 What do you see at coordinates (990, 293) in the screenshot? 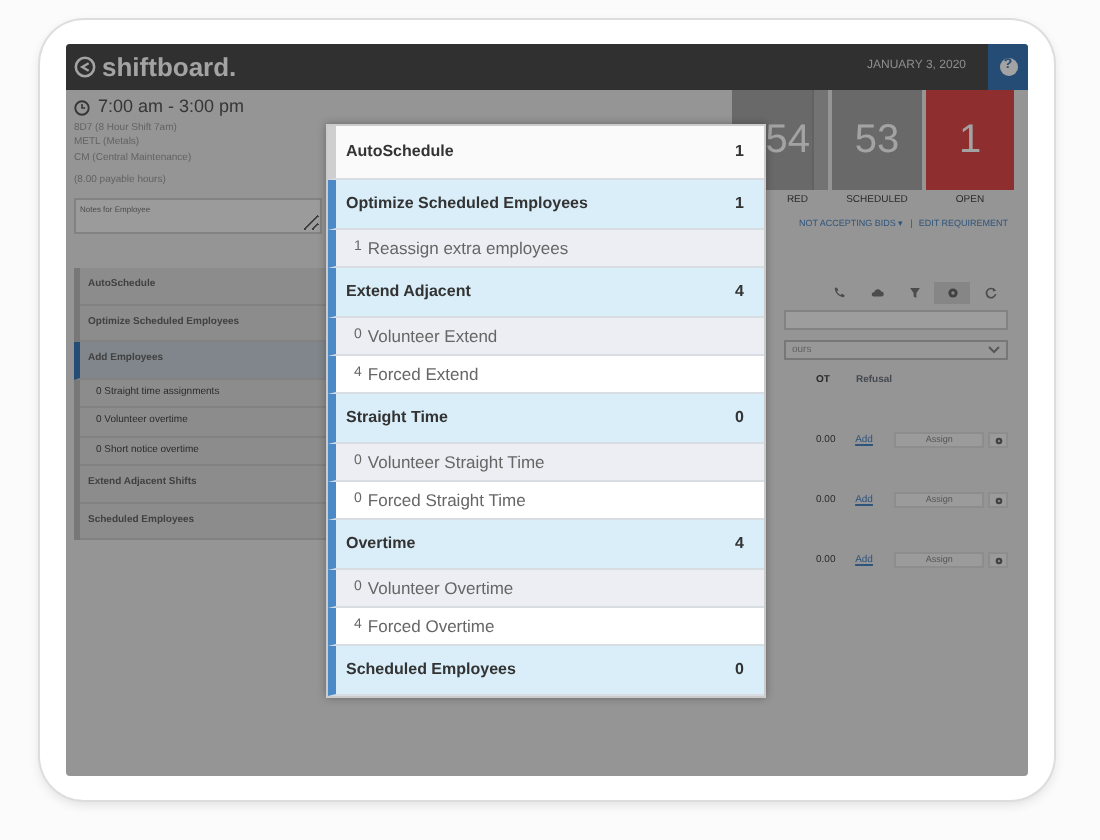
I see `refresh-icon` at bounding box center [990, 293].